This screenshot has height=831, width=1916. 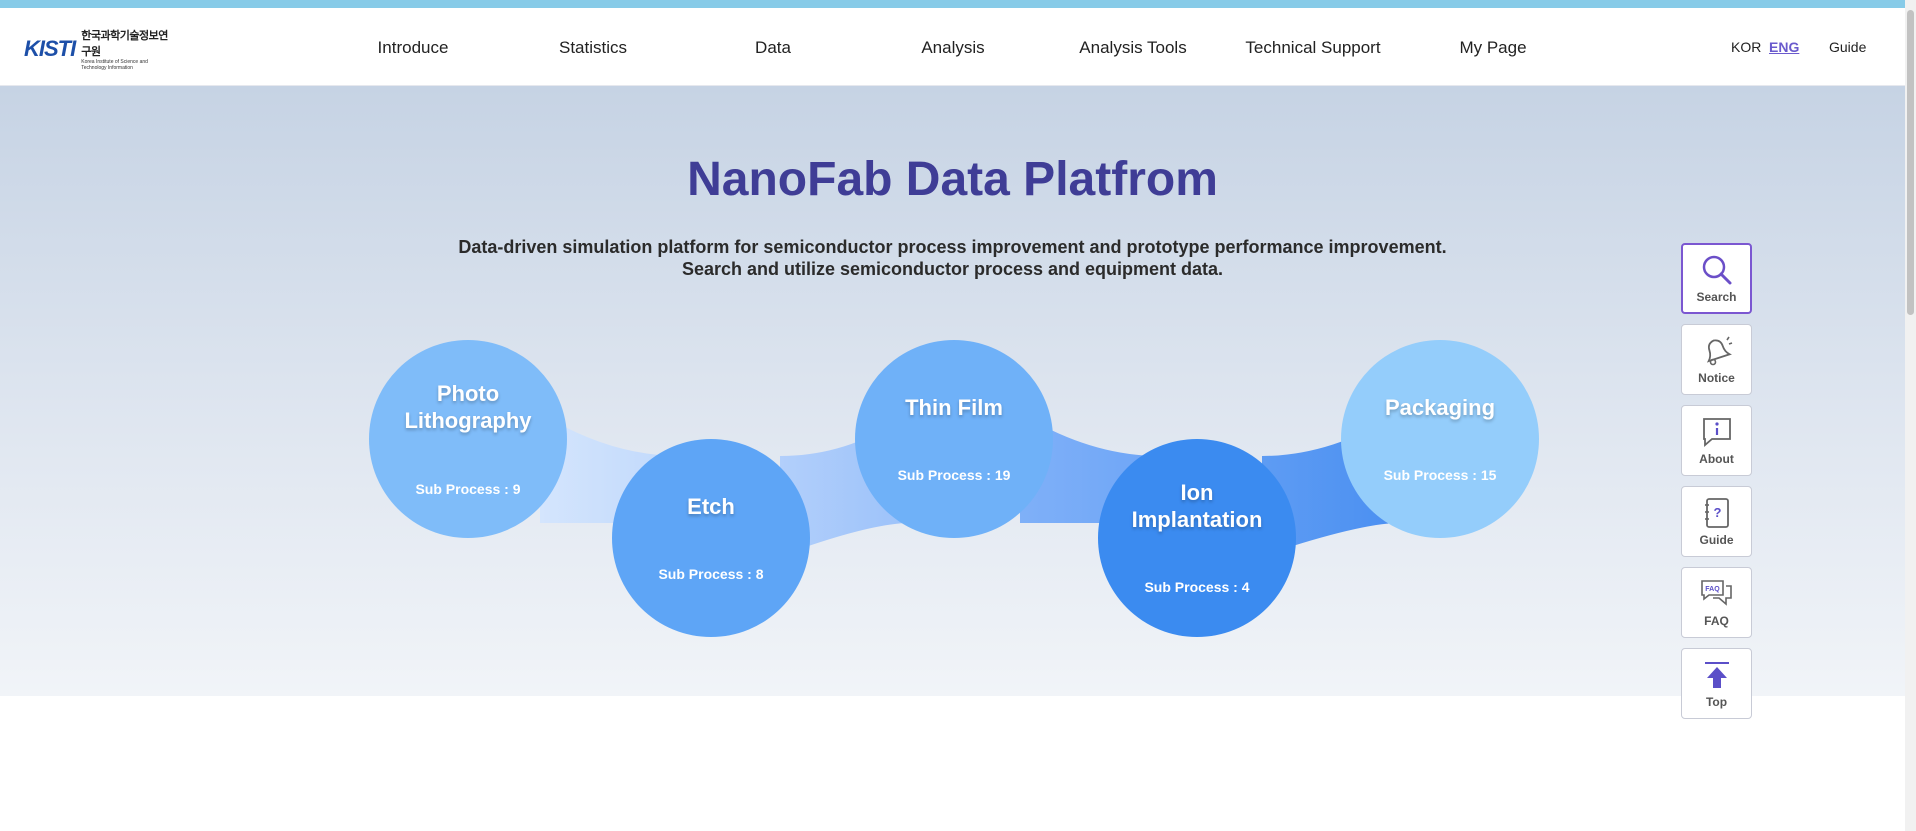 What do you see at coordinates (1717, 270) in the screenshot?
I see `search-icon` at bounding box center [1717, 270].